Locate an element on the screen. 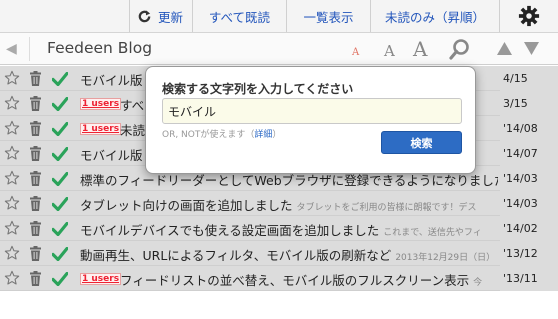  divider is located at coordinates (29, 49).